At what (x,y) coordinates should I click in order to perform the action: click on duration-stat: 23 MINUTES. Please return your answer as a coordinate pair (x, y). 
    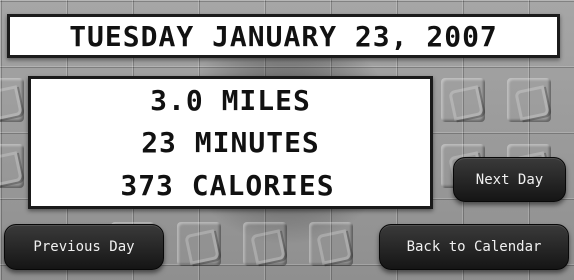
    Looking at the image, I should click on (230, 142).